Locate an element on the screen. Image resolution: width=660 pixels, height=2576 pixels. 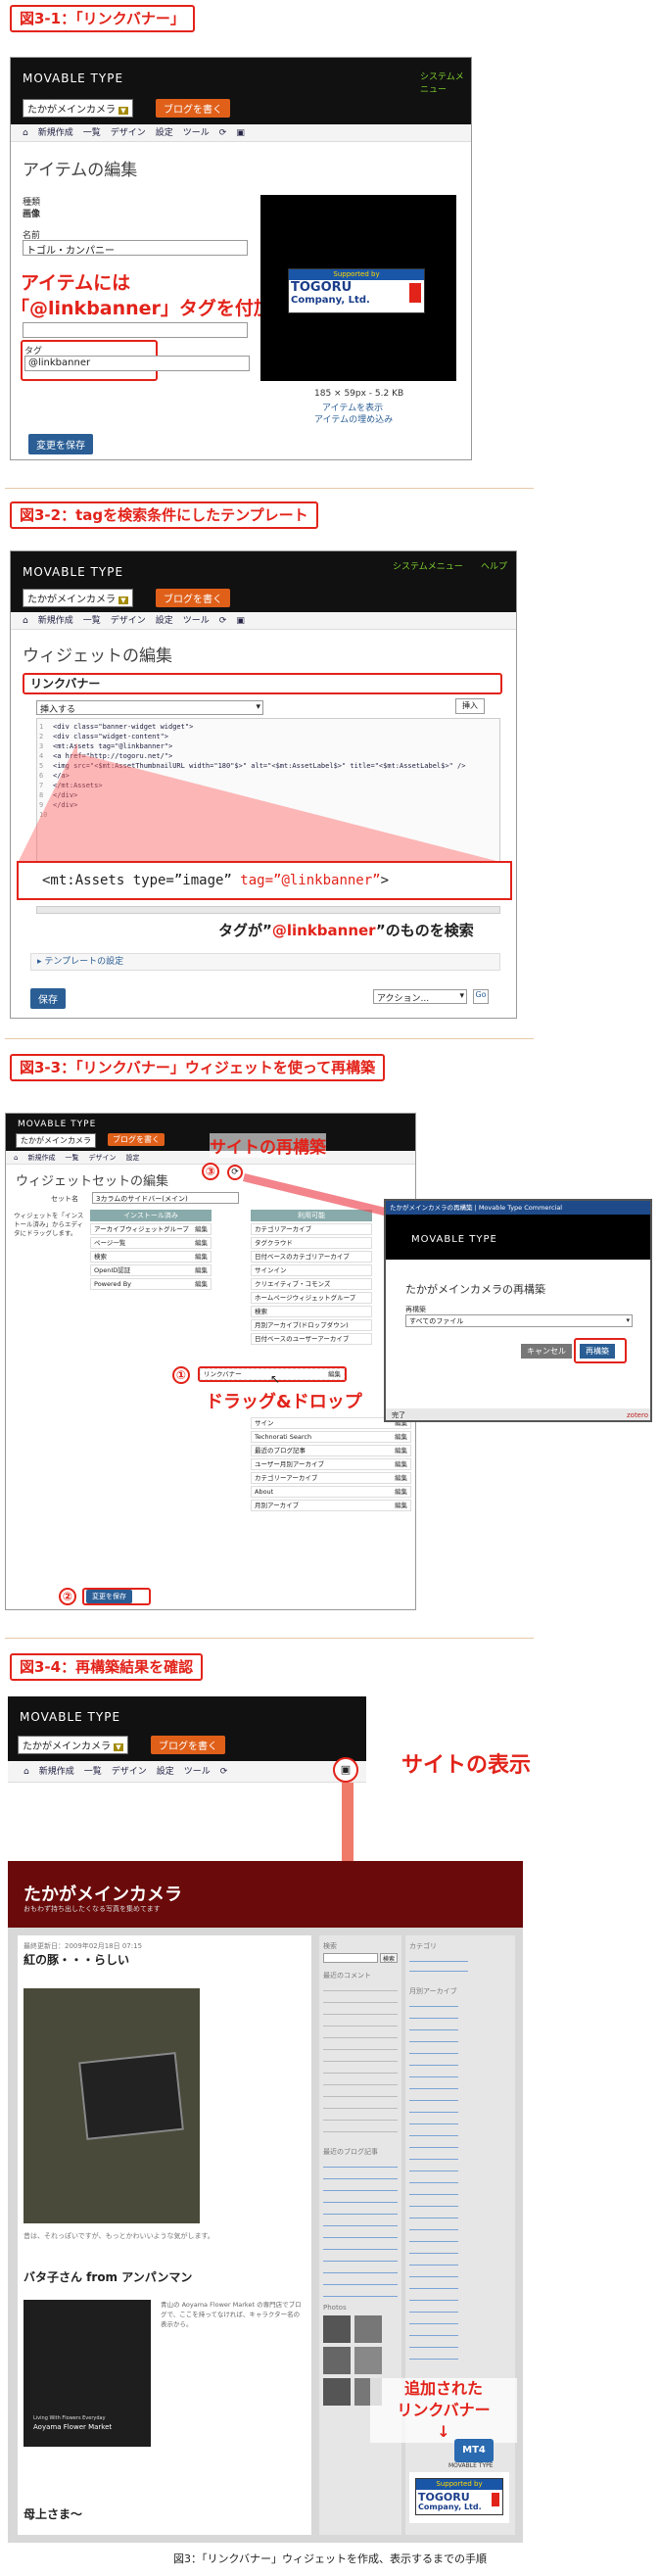
popup-titlebar: たかがメインカメラの再構築 | Movable Type Commercial is located at coordinates (518, 1208).